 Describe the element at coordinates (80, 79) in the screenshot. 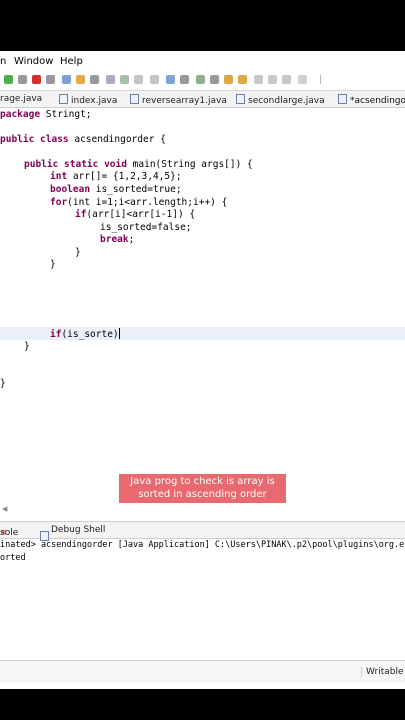

I see `new-class-icon` at that location.